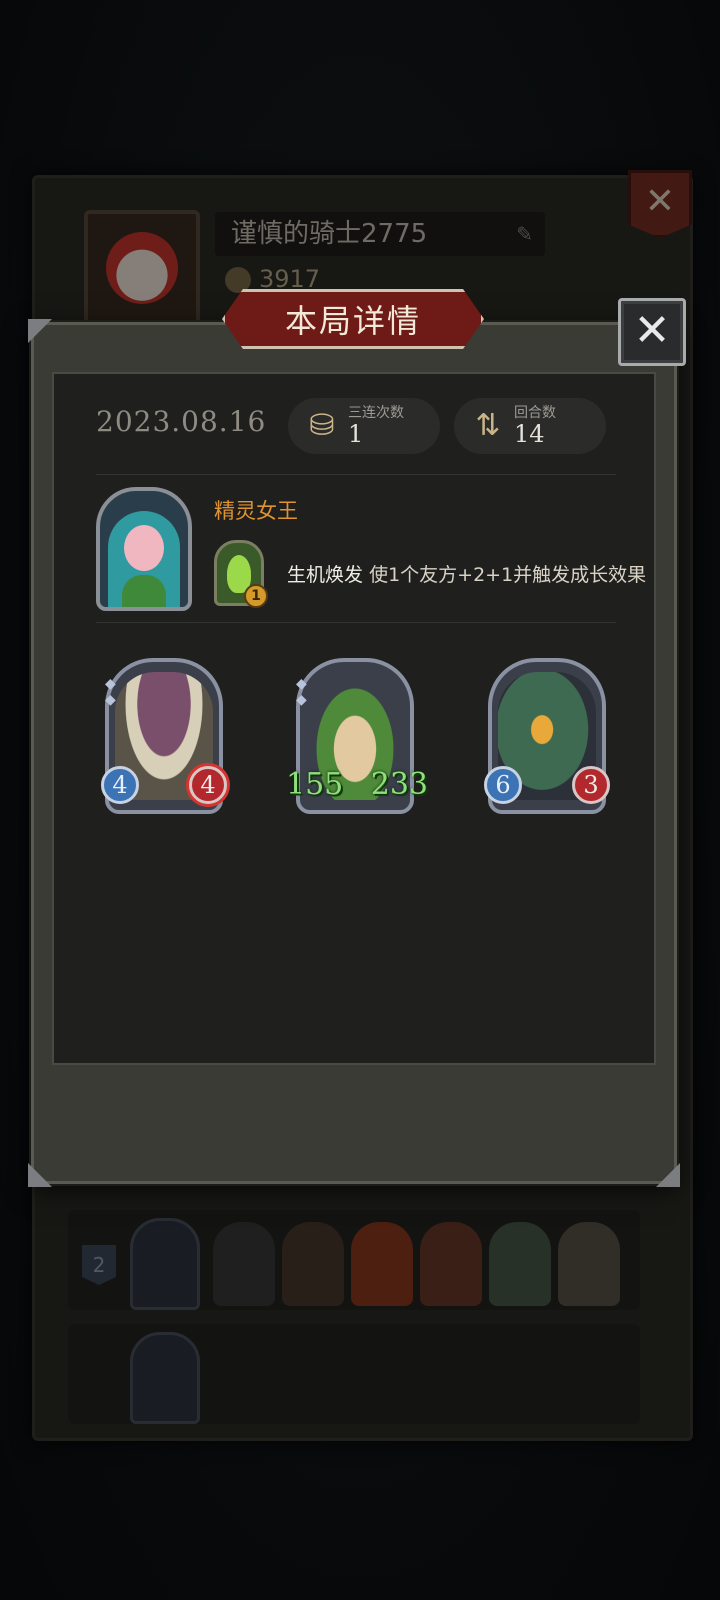 Image resolution: width=720 pixels, height=1600 pixels. Describe the element at coordinates (652, 332) in the screenshot. I see `close-button: ✕` at that location.